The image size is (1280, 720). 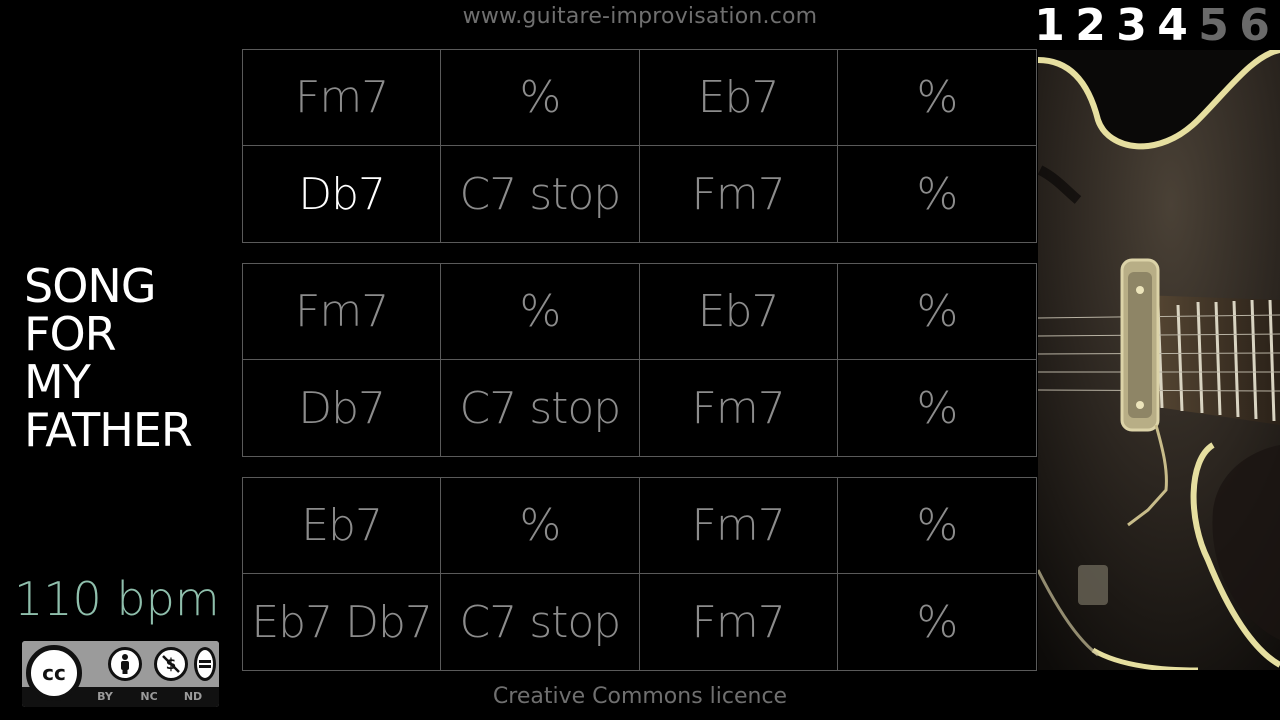 What do you see at coordinates (193, 696) in the screenshot?
I see `badge-label-nd: ND` at bounding box center [193, 696].